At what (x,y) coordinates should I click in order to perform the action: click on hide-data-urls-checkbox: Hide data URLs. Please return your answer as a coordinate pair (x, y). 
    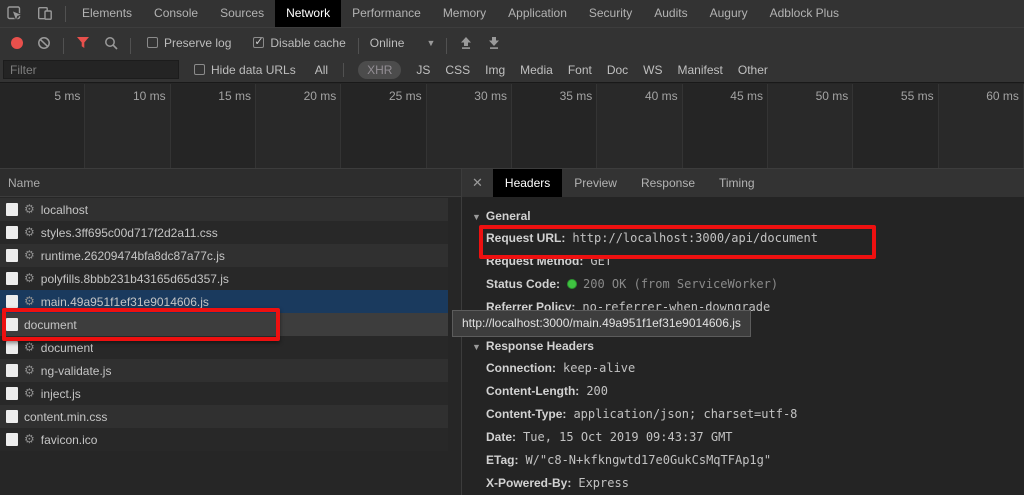
    Looking at the image, I should click on (245, 70).